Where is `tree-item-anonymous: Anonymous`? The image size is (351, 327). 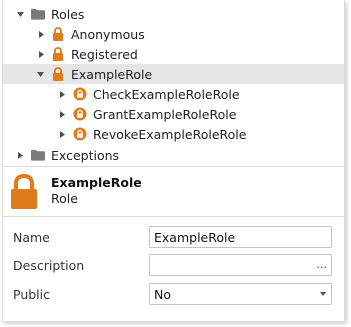 tree-item-anonymous: Anonymous is located at coordinates (173, 34).